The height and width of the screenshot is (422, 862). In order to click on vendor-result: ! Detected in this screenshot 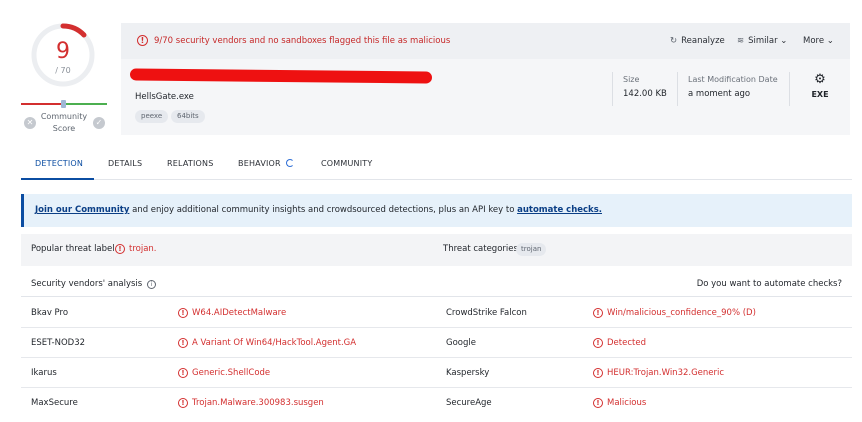, I will do `click(619, 343)`.